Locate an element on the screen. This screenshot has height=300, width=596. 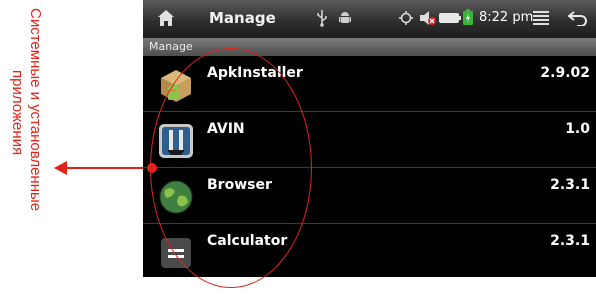
app-version: 2.9.02 is located at coordinates (565, 73).